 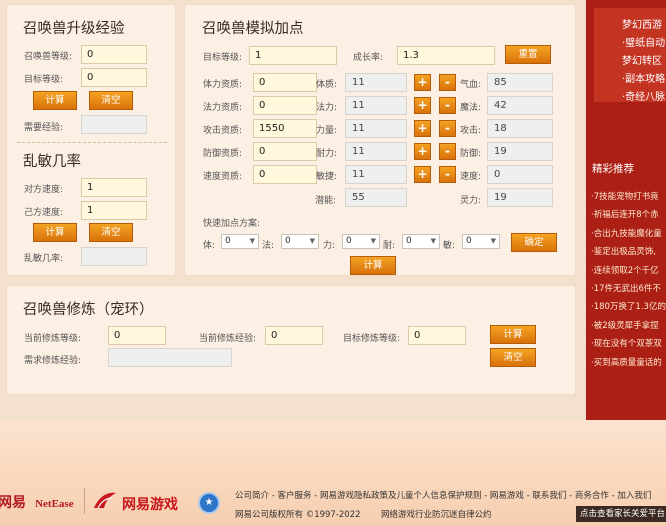 I want to click on result-label: 速度:, so click(x=471, y=177).